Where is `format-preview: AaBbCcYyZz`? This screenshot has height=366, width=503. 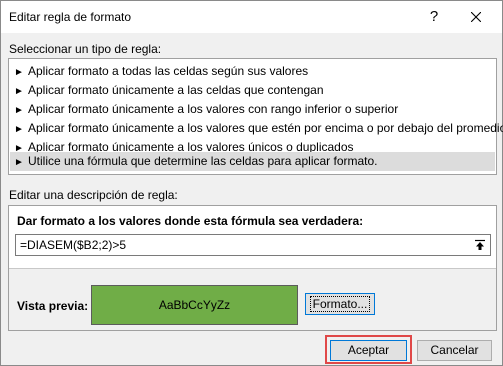
format-preview: AaBbCcYyZz is located at coordinates (194, 305).